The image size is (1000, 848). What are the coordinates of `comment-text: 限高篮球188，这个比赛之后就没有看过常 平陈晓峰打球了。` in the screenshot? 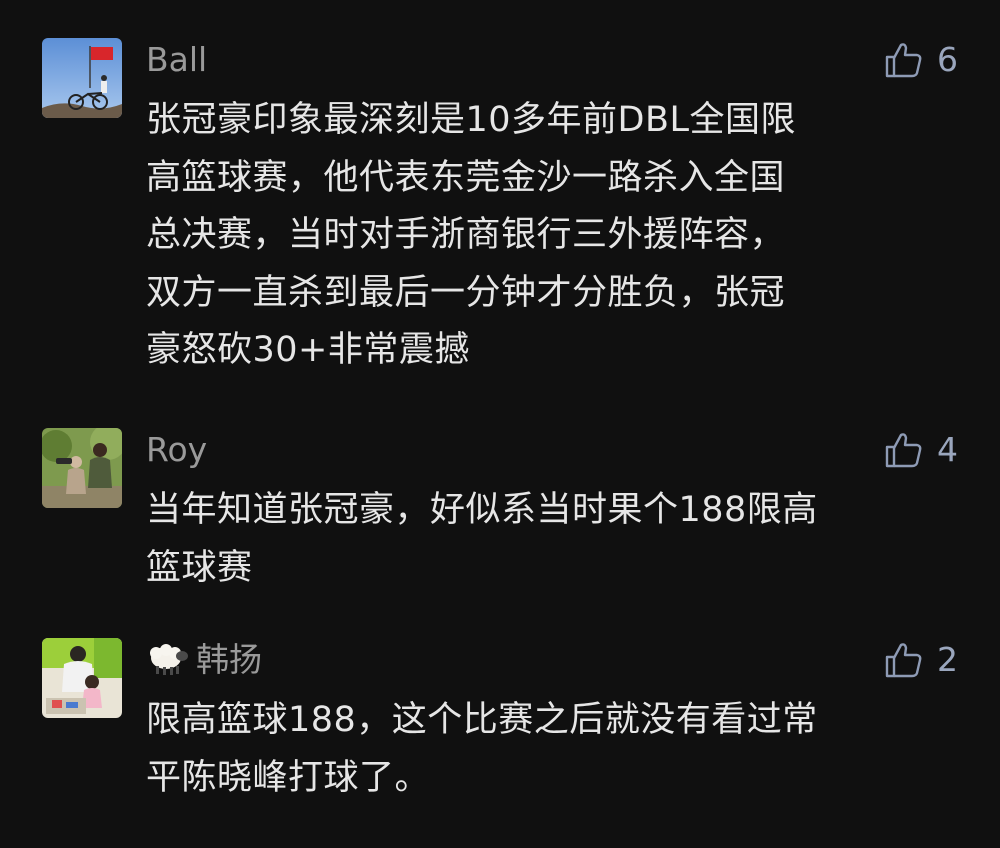 It's located at (546, 749).